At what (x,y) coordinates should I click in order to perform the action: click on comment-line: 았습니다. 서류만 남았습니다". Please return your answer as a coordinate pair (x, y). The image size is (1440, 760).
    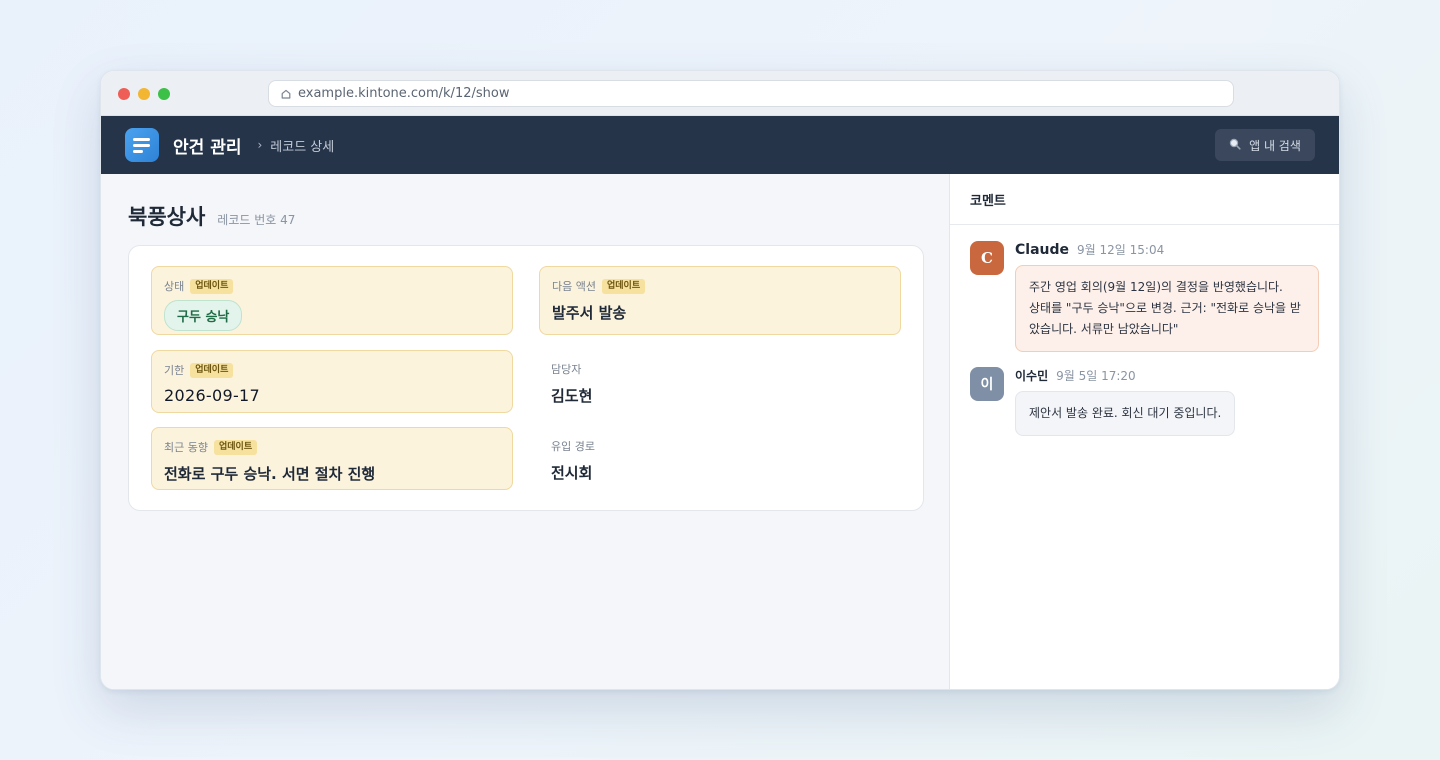
    Looking at the image, I should click on (1104, 329).